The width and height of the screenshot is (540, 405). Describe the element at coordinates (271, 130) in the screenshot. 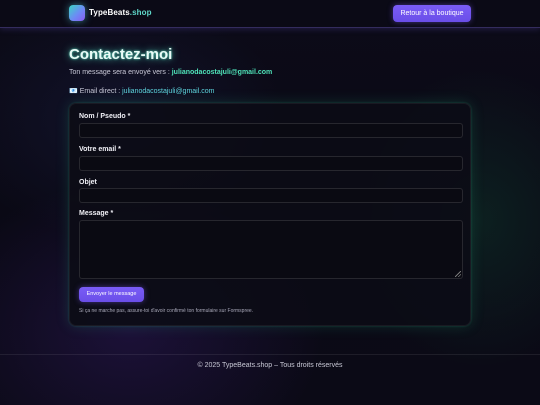

I see `name-input` at that location.